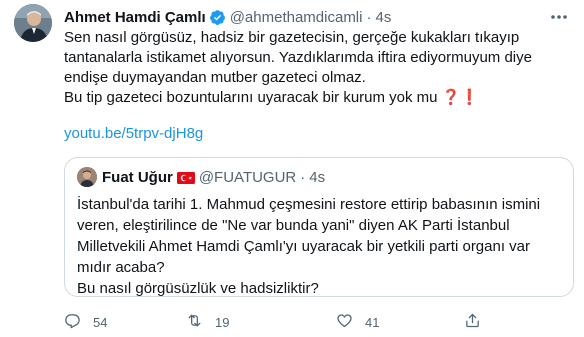  I want to click on share-button, so click(472, 322).